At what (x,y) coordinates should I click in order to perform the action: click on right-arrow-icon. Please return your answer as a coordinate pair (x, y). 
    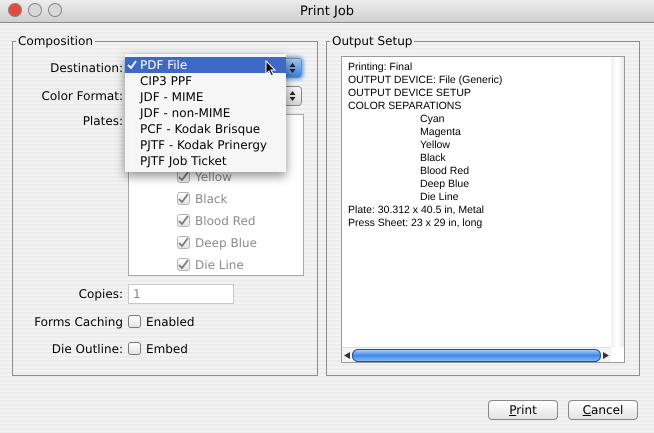
    Looking at the image, I should click on (606, 355).